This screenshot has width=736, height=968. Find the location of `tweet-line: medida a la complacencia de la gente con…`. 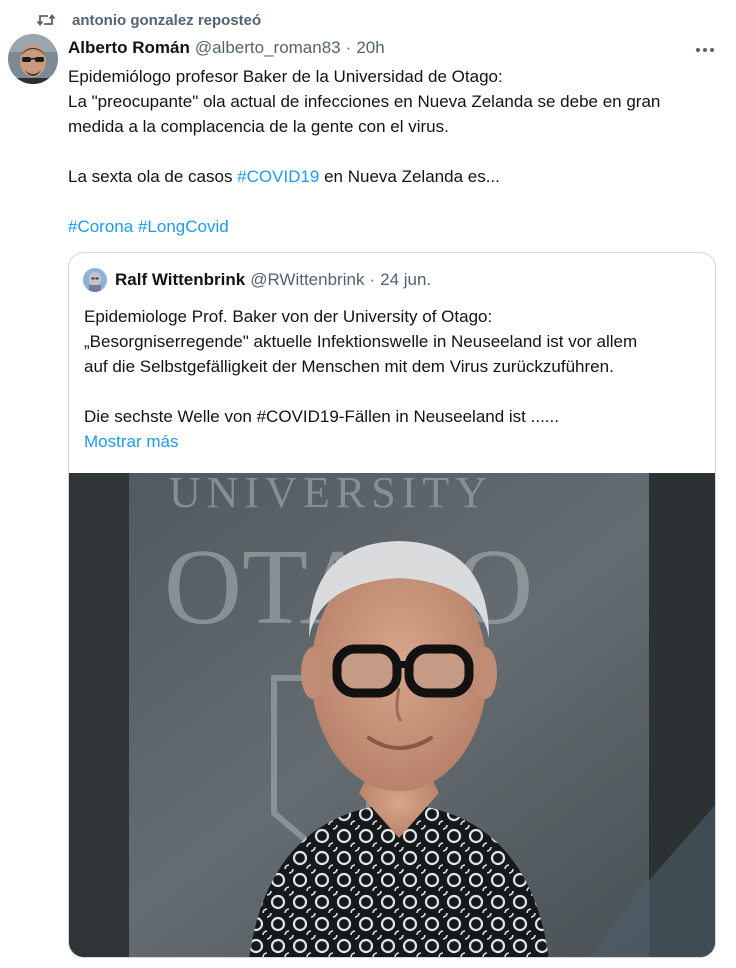

tweet-line: medida a la complacencia de la gente con… is located at coordinates (258, 126).